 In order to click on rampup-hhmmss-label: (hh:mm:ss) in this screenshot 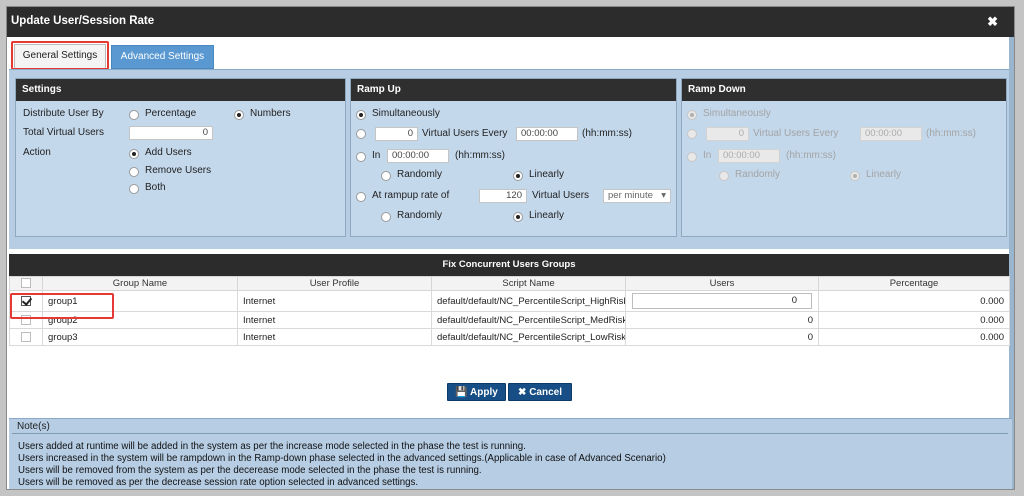, I will do `click(607, 133)`.